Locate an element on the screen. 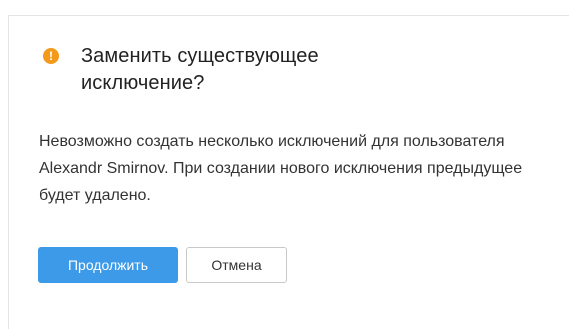  dialog-actions: Продолжить Отмена is located at coordinates (162, 265).